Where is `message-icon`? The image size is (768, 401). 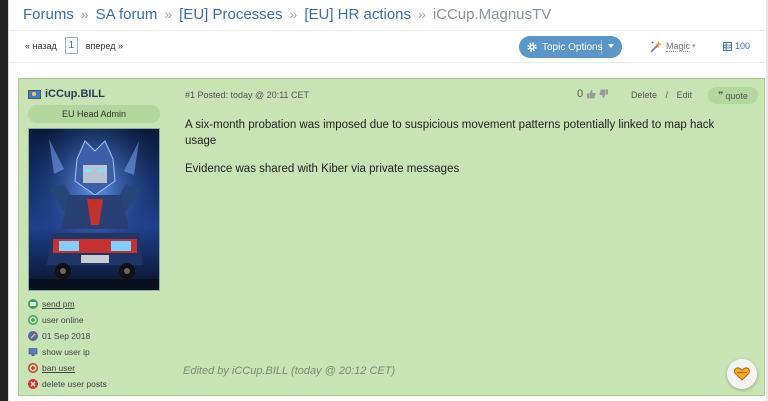
message-icon is located at coordinates (33, 304).